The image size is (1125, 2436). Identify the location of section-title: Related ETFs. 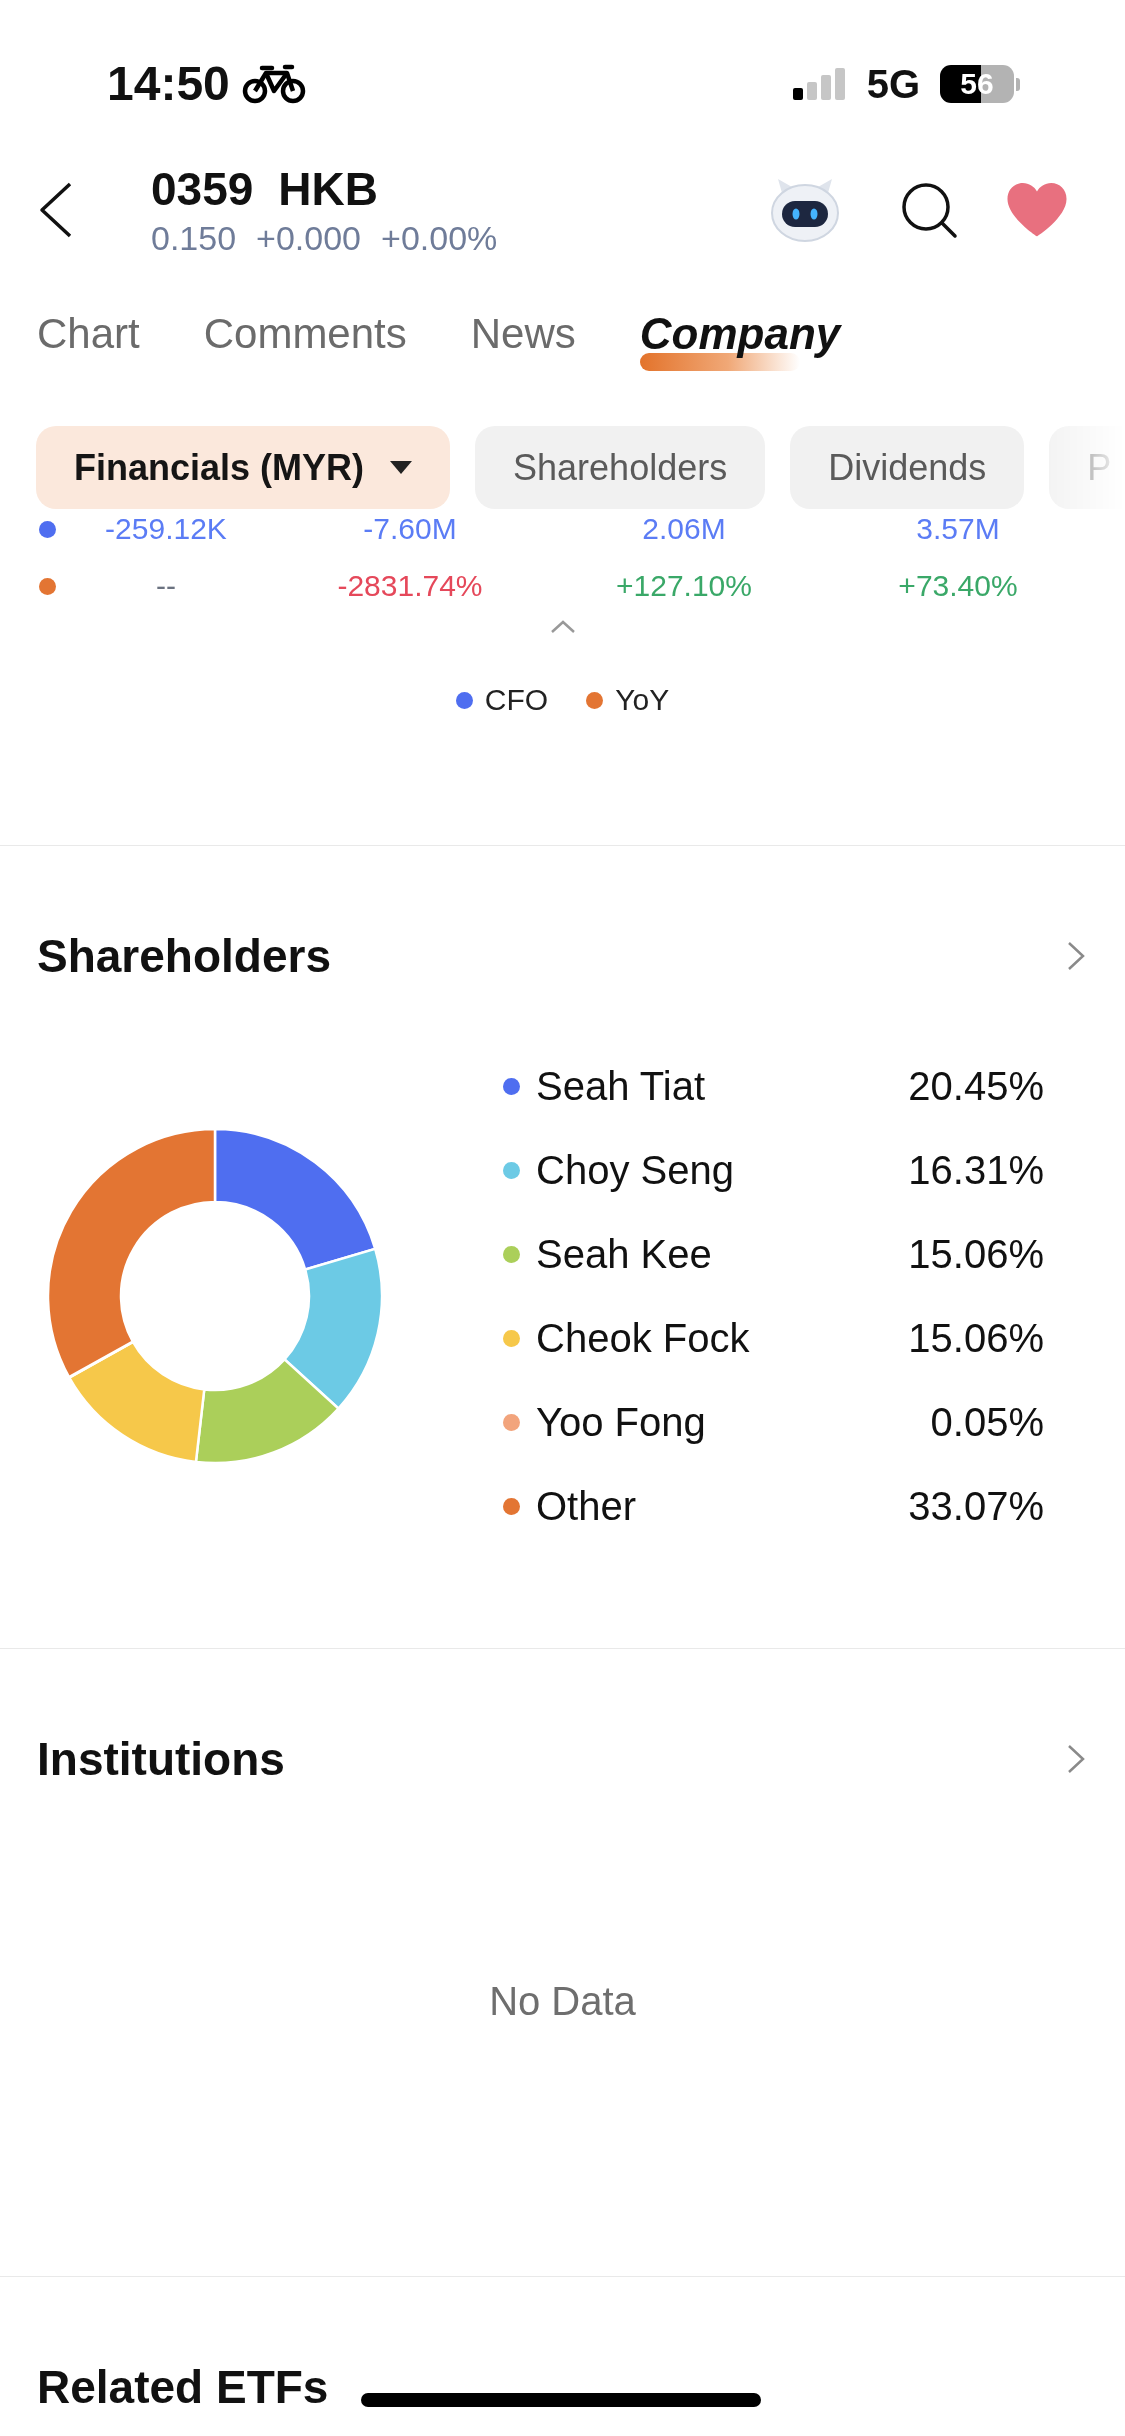
(183, 2387).